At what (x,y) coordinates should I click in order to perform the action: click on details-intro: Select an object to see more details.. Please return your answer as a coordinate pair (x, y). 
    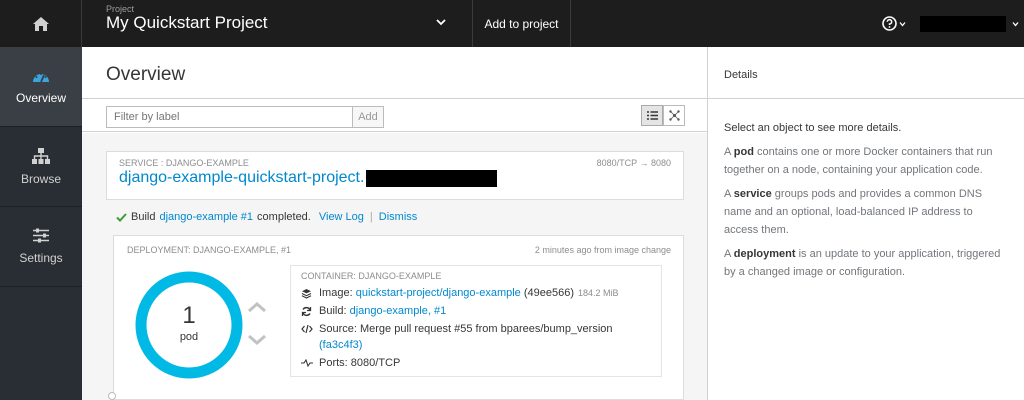
    Looking at the image, I should click on (813, 128).